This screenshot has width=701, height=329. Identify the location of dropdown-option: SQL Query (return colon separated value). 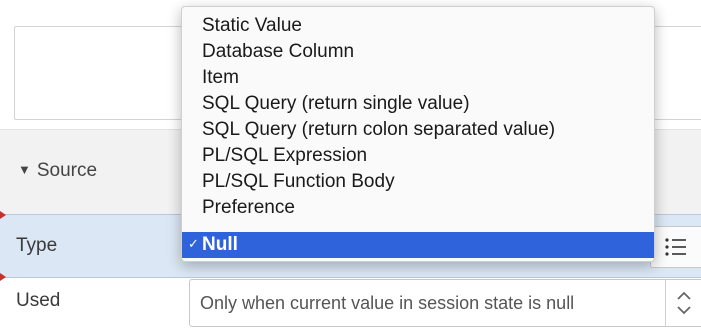
(418, 130).